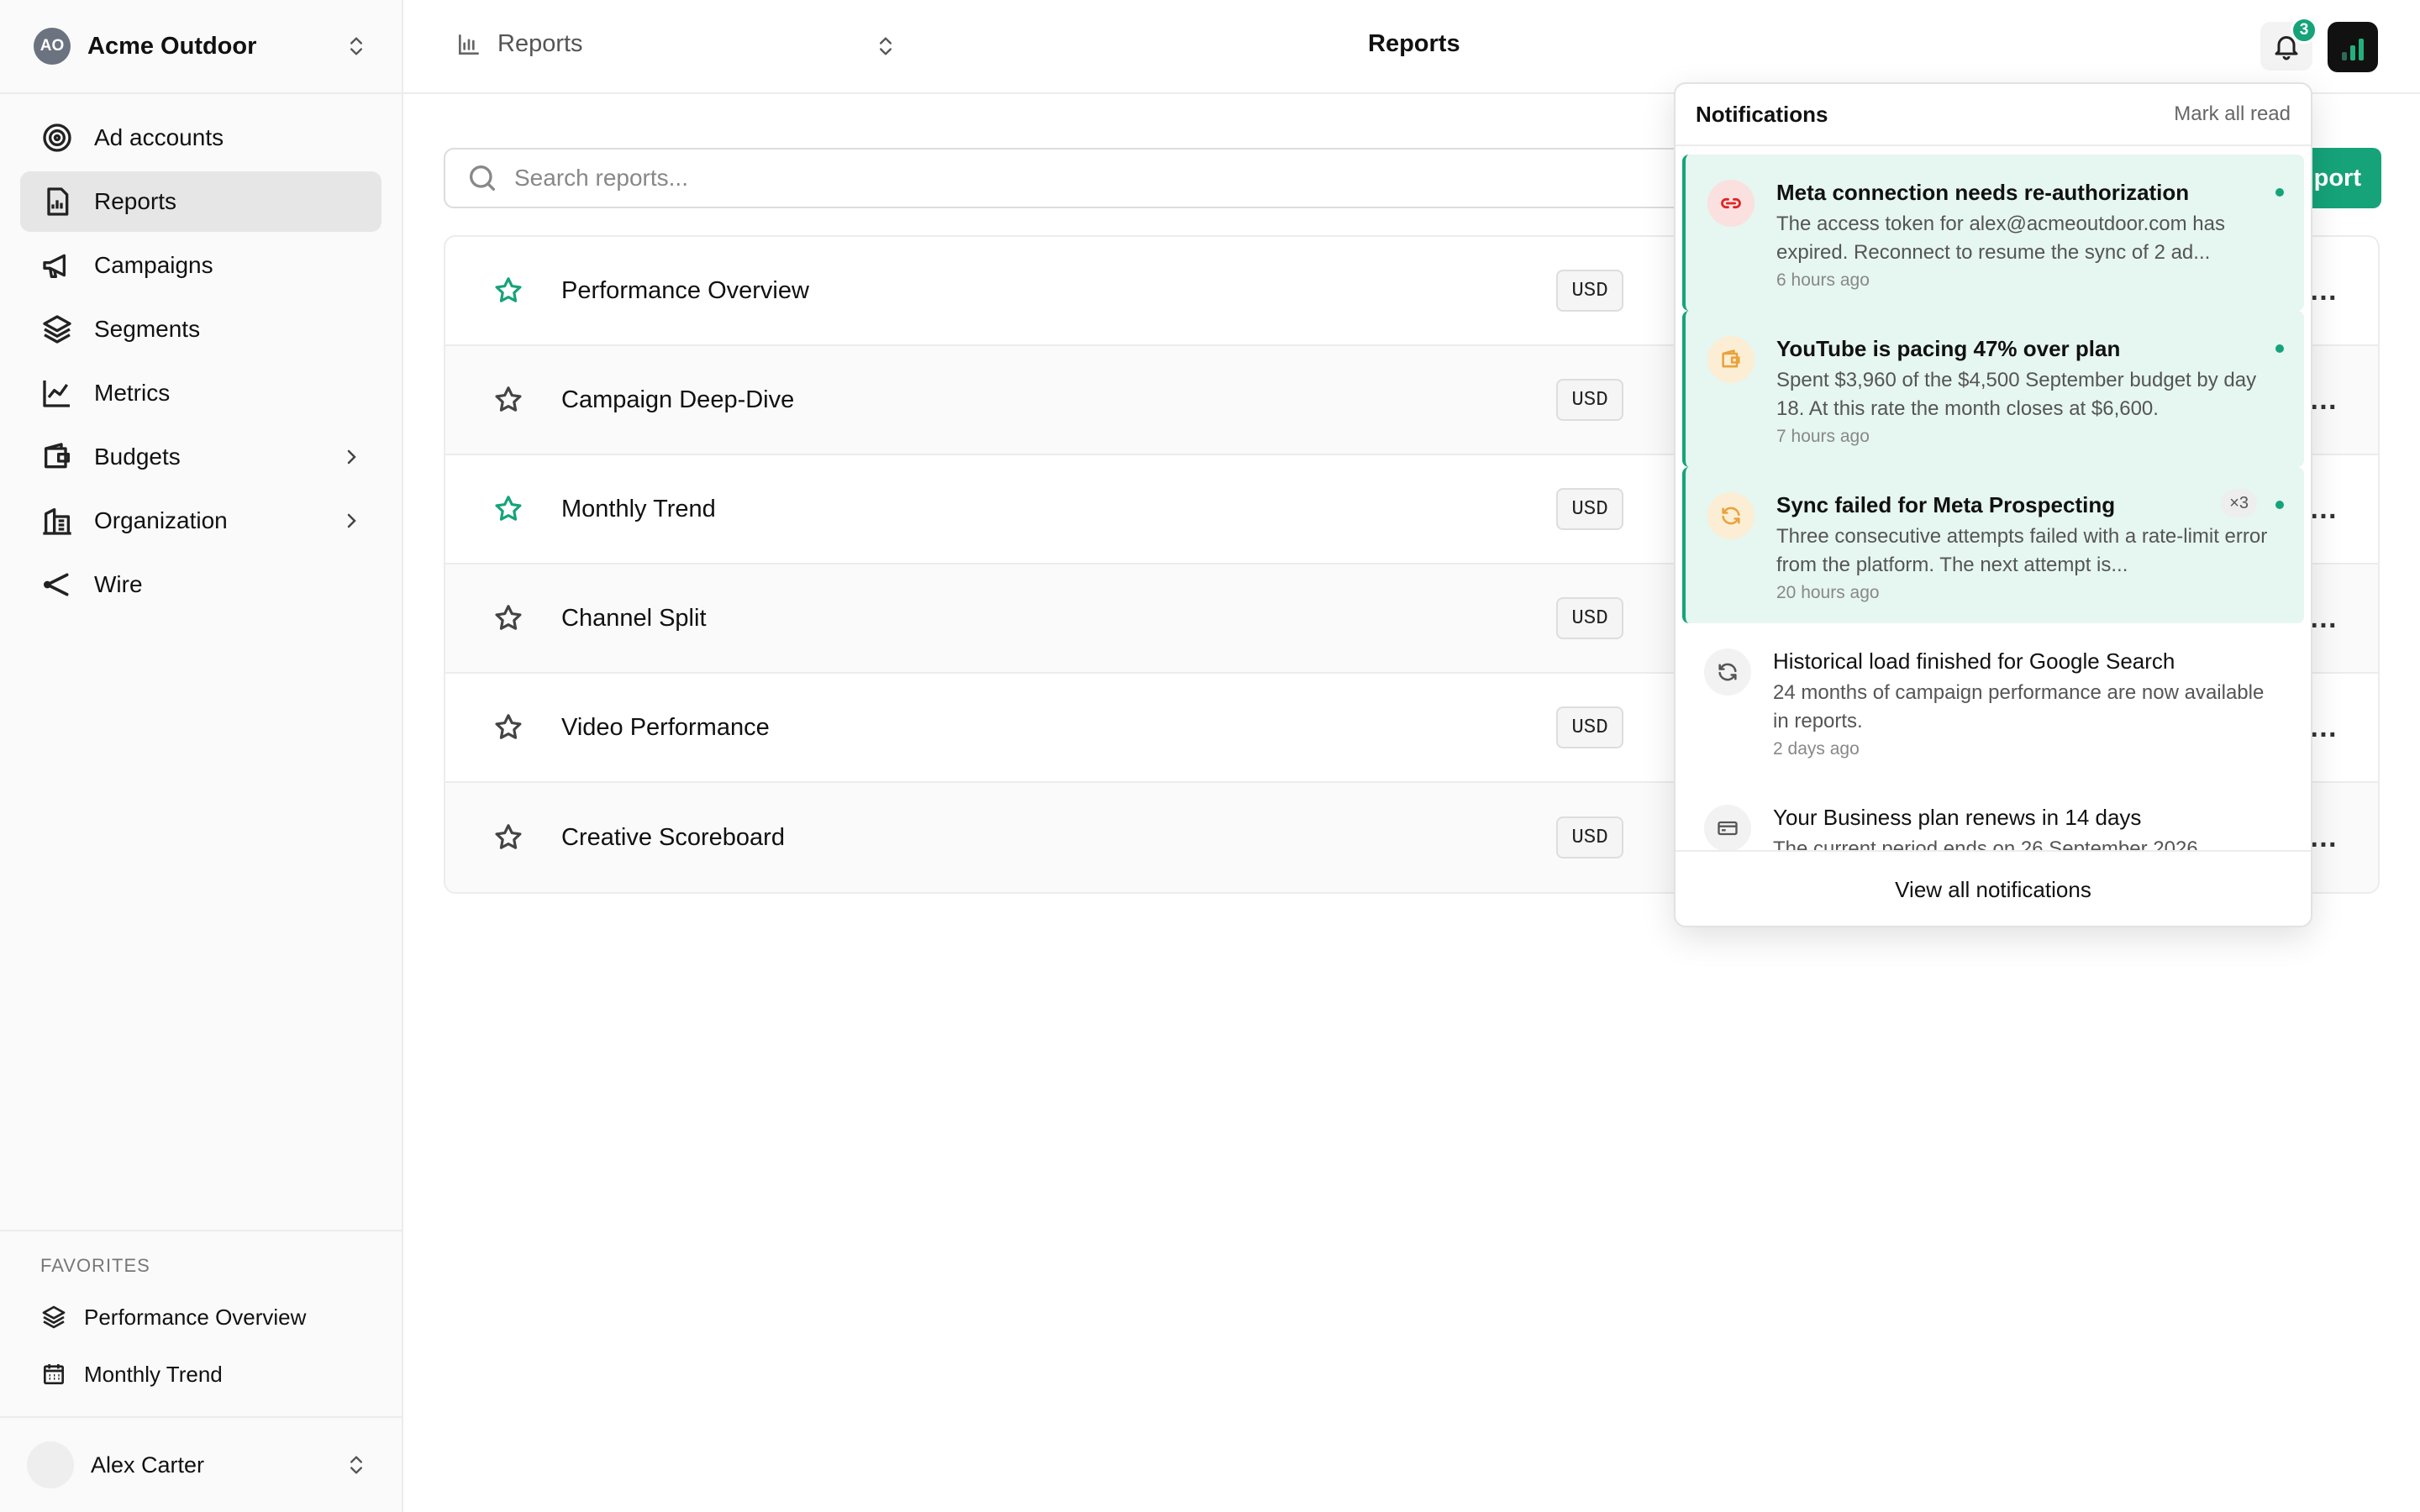 This screenshot has height=1512, width=2420. What do you see at coordinates (2232, 114) in the screenshot?
I see `mark-all-read-button: Mark all read` at bounding box center [2232, 114].